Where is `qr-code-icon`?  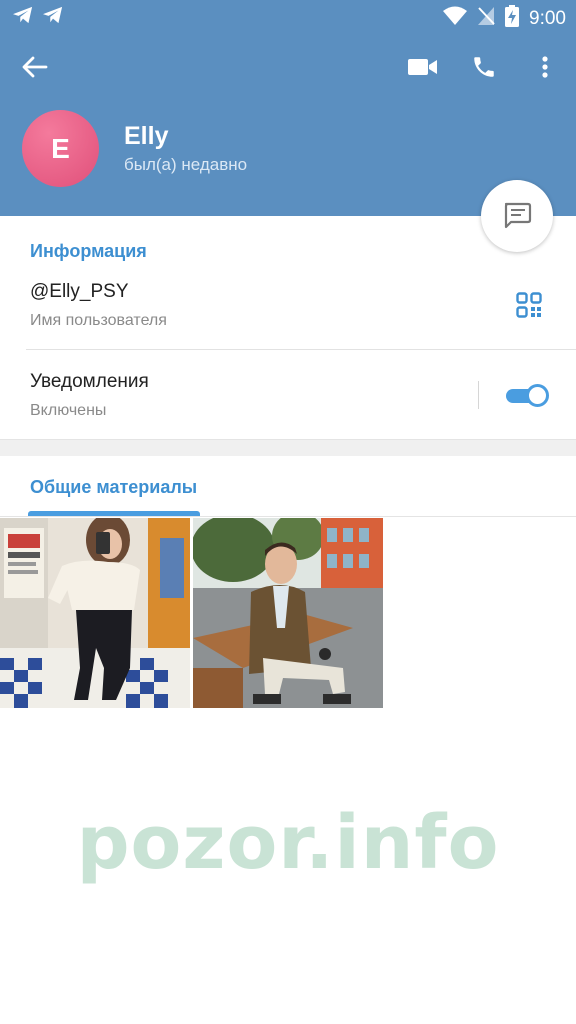
qr-code-icon is located at coordinates (529, 305).